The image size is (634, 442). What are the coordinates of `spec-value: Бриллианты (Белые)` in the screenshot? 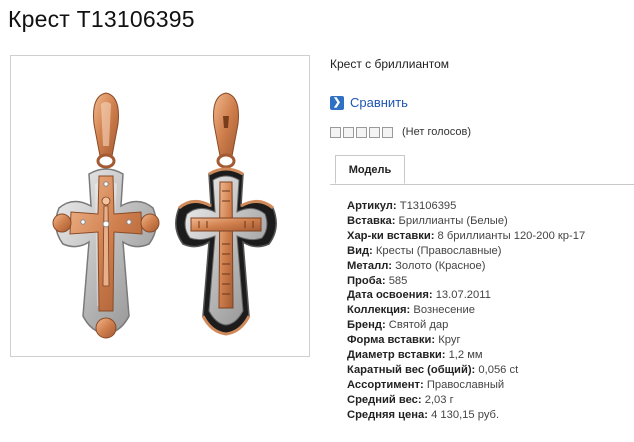 It's located at (453, 220).